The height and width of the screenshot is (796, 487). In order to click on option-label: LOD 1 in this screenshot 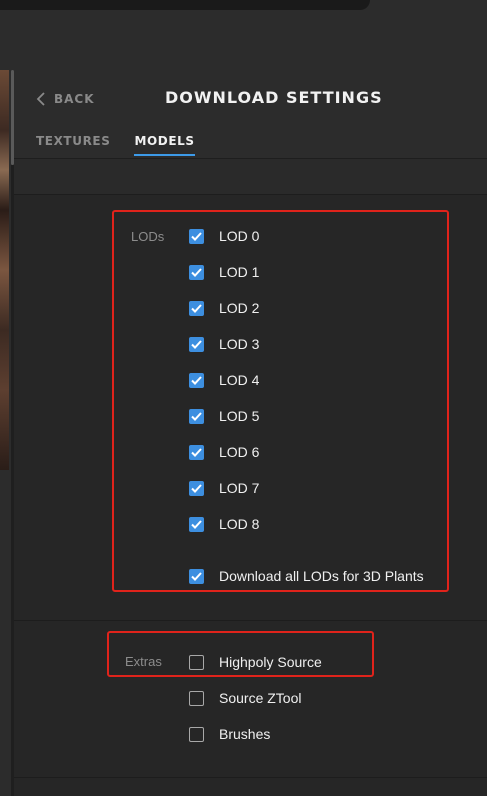, I will do `click(239, 272)`.